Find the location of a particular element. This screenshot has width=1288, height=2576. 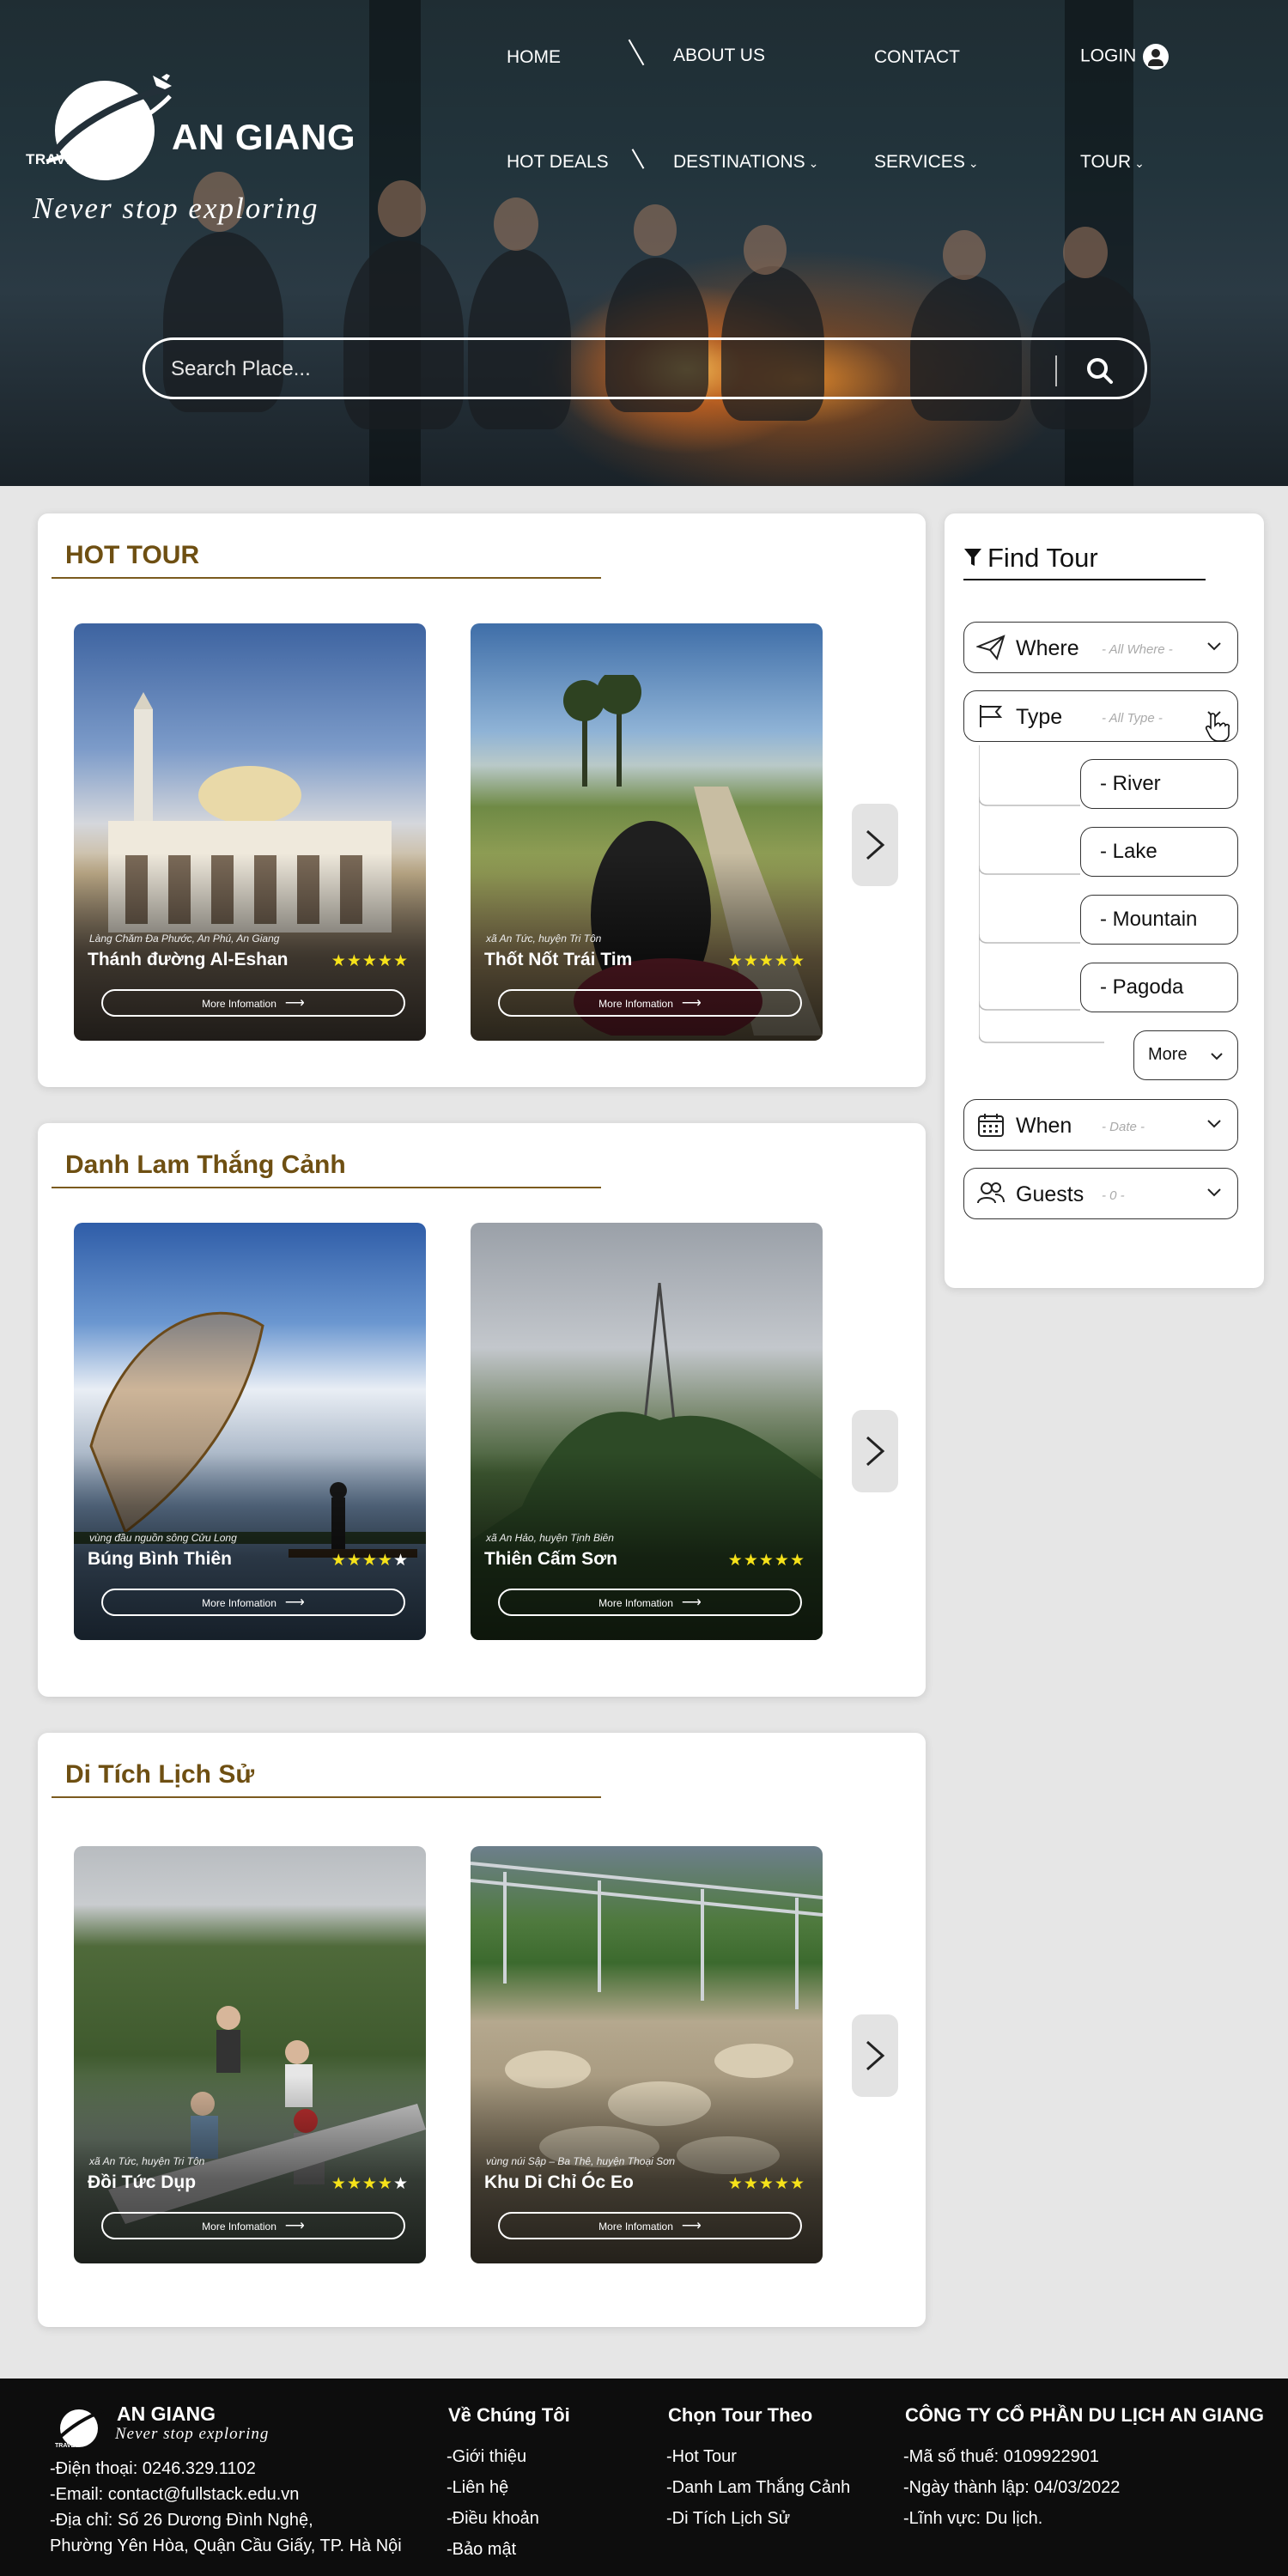

type-option-lake: - Lake is located at coordinates (1159, 852).